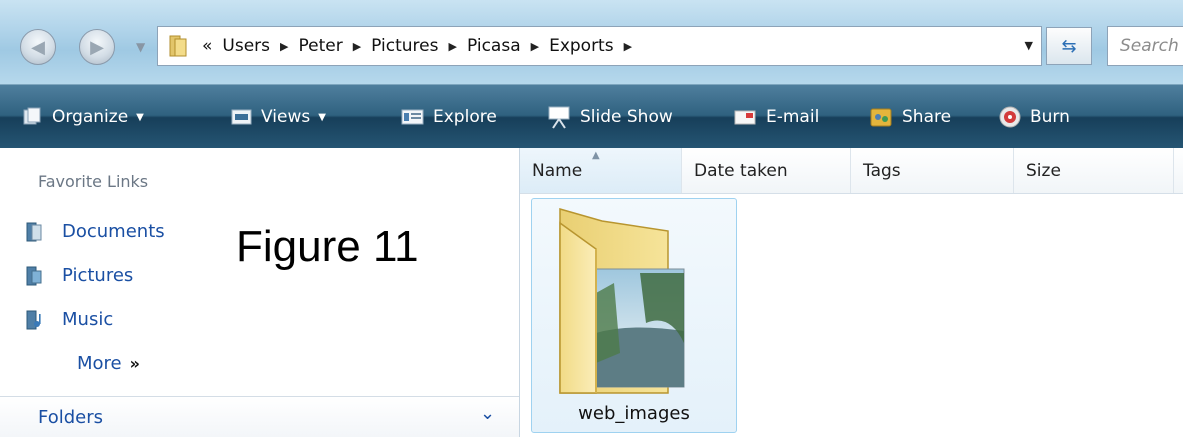 The image size is (1183, 437). Describe the element at coordinates (626, 117) in the screenshot. I see `slideshow-label: Slide Show` at that location.